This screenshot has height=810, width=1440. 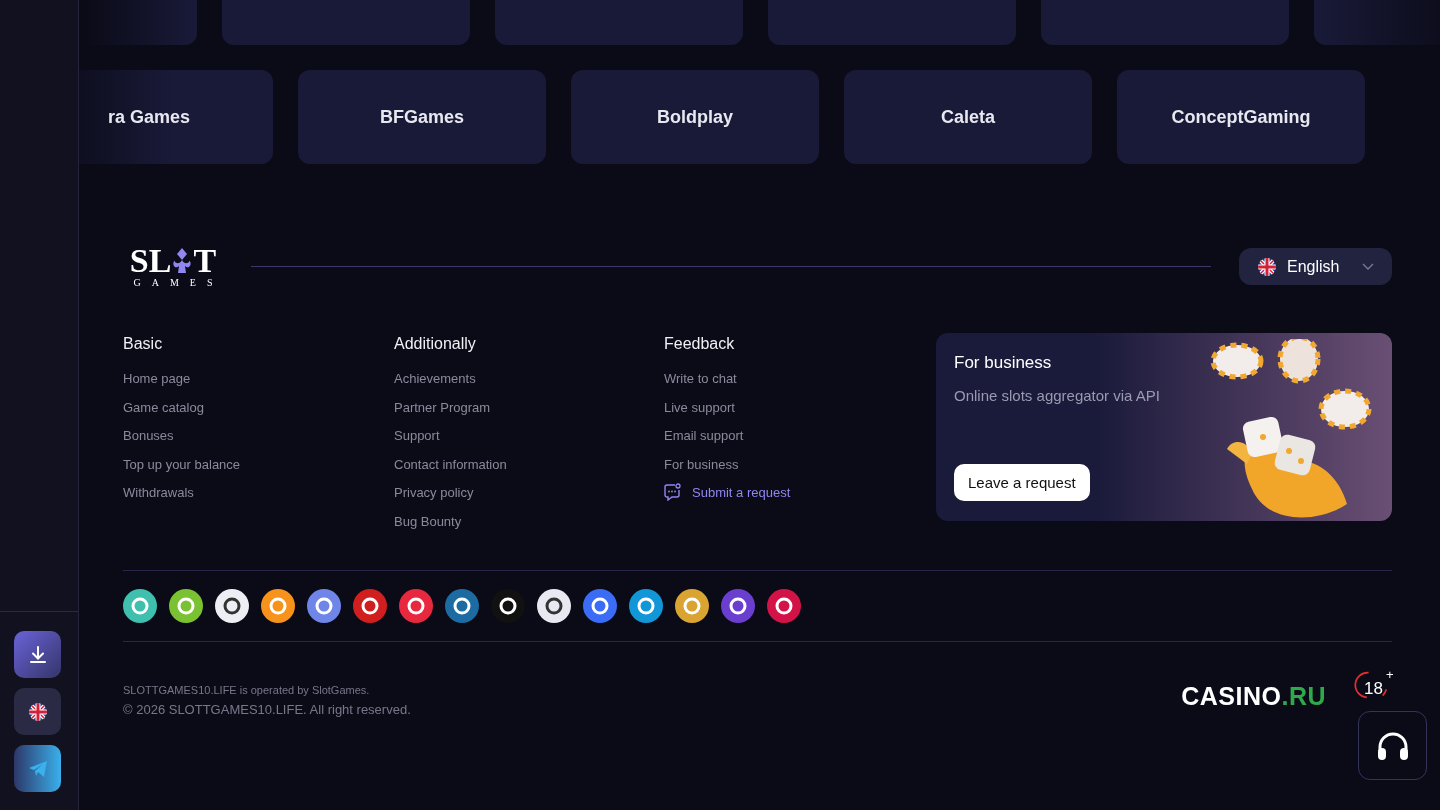 What do you see at coordinates (435, 378) in the screenshot?
I see `footer-link: Achievements` at bounding box center [435, 378].